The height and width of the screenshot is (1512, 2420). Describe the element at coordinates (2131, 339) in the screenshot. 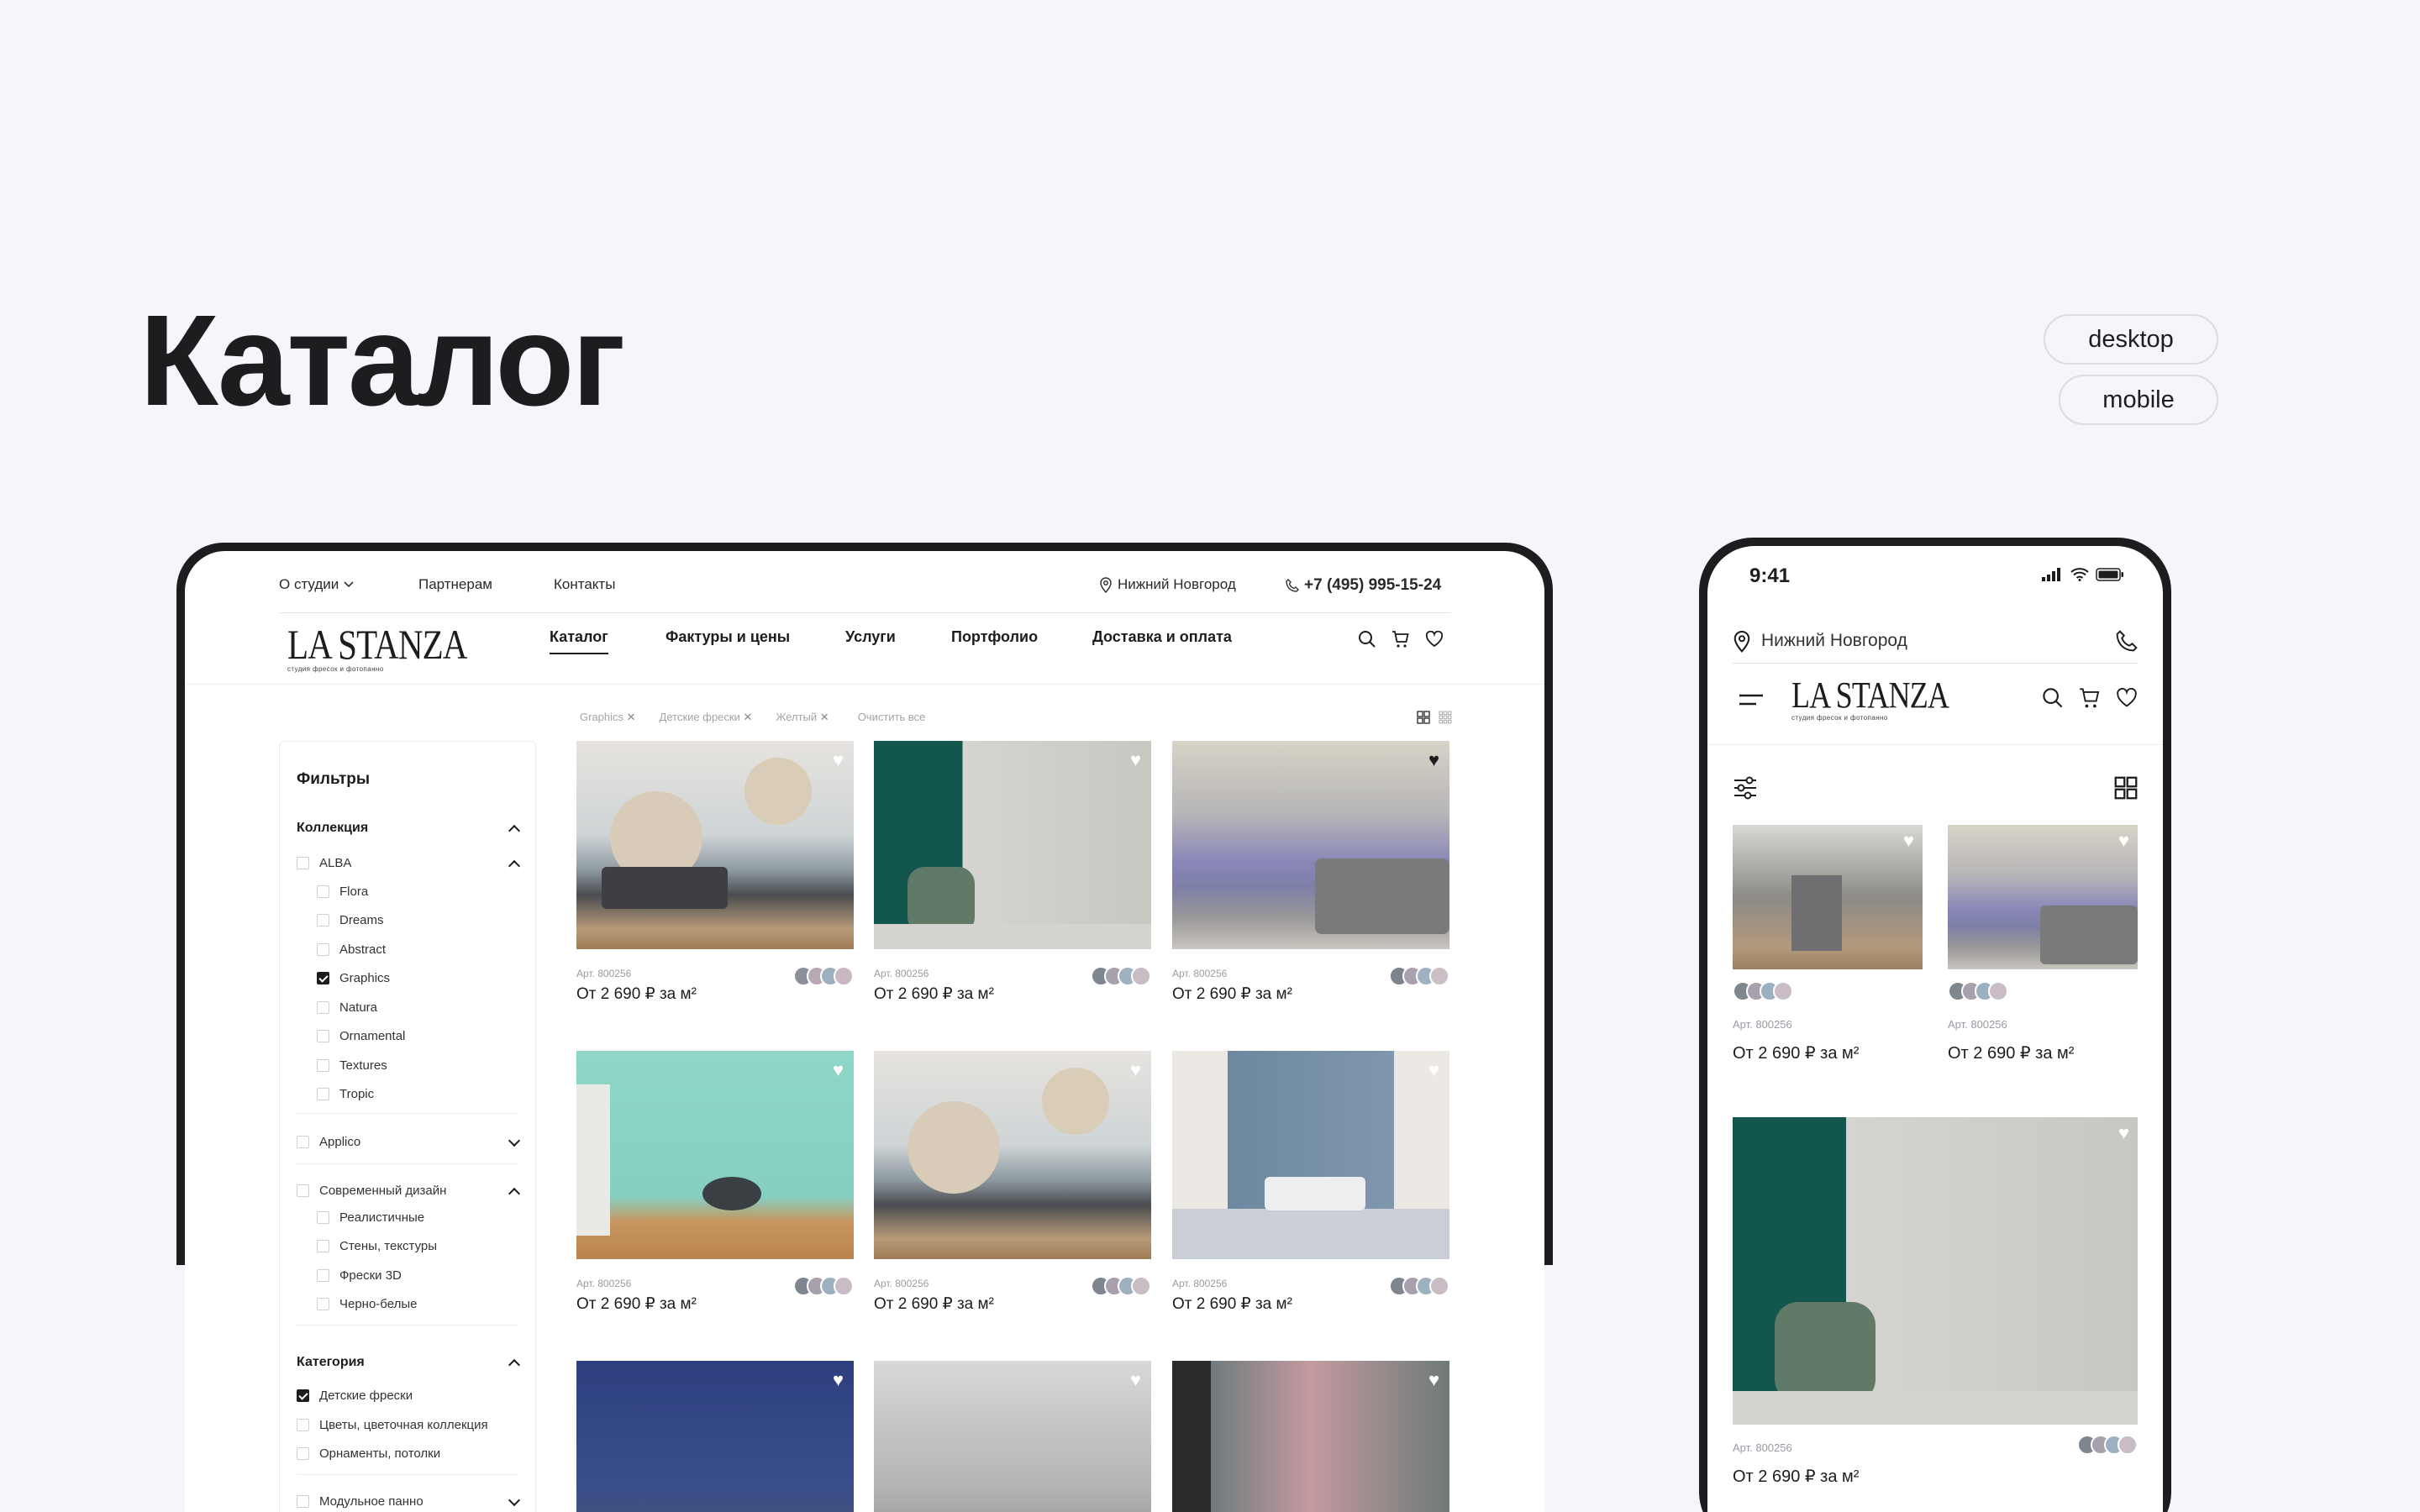

I see `view-toggle-desktop: desktop` at that location.